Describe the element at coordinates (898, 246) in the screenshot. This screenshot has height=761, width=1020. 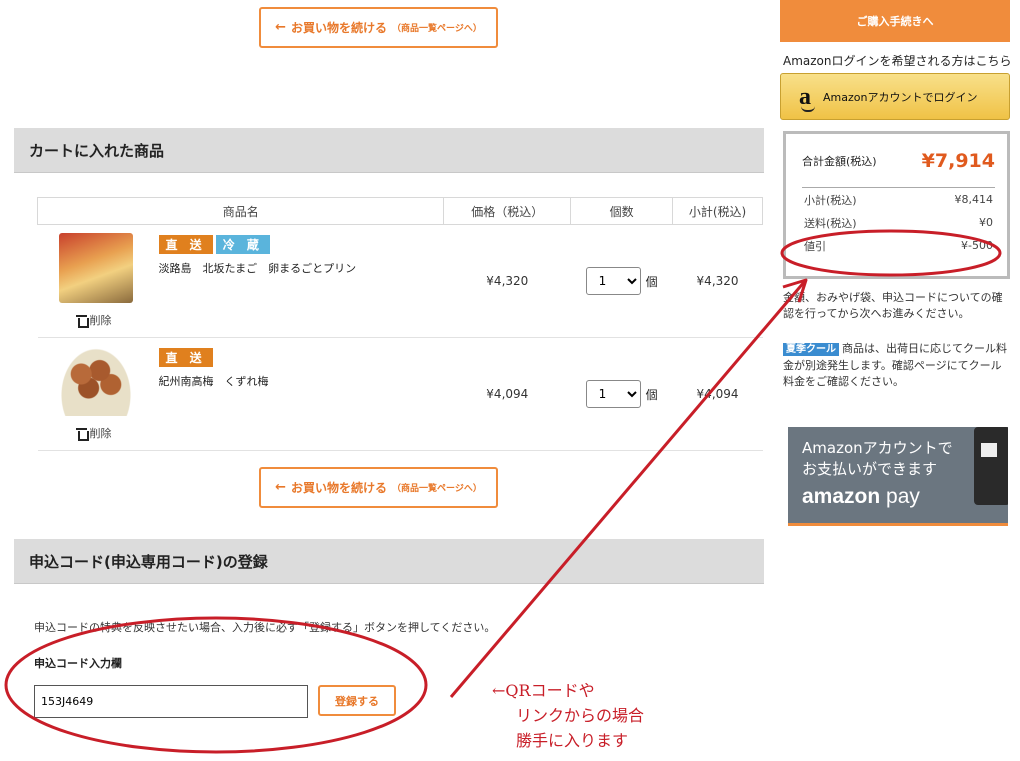
I see `summary-row-discount: 値引 ¥-500` at that location.